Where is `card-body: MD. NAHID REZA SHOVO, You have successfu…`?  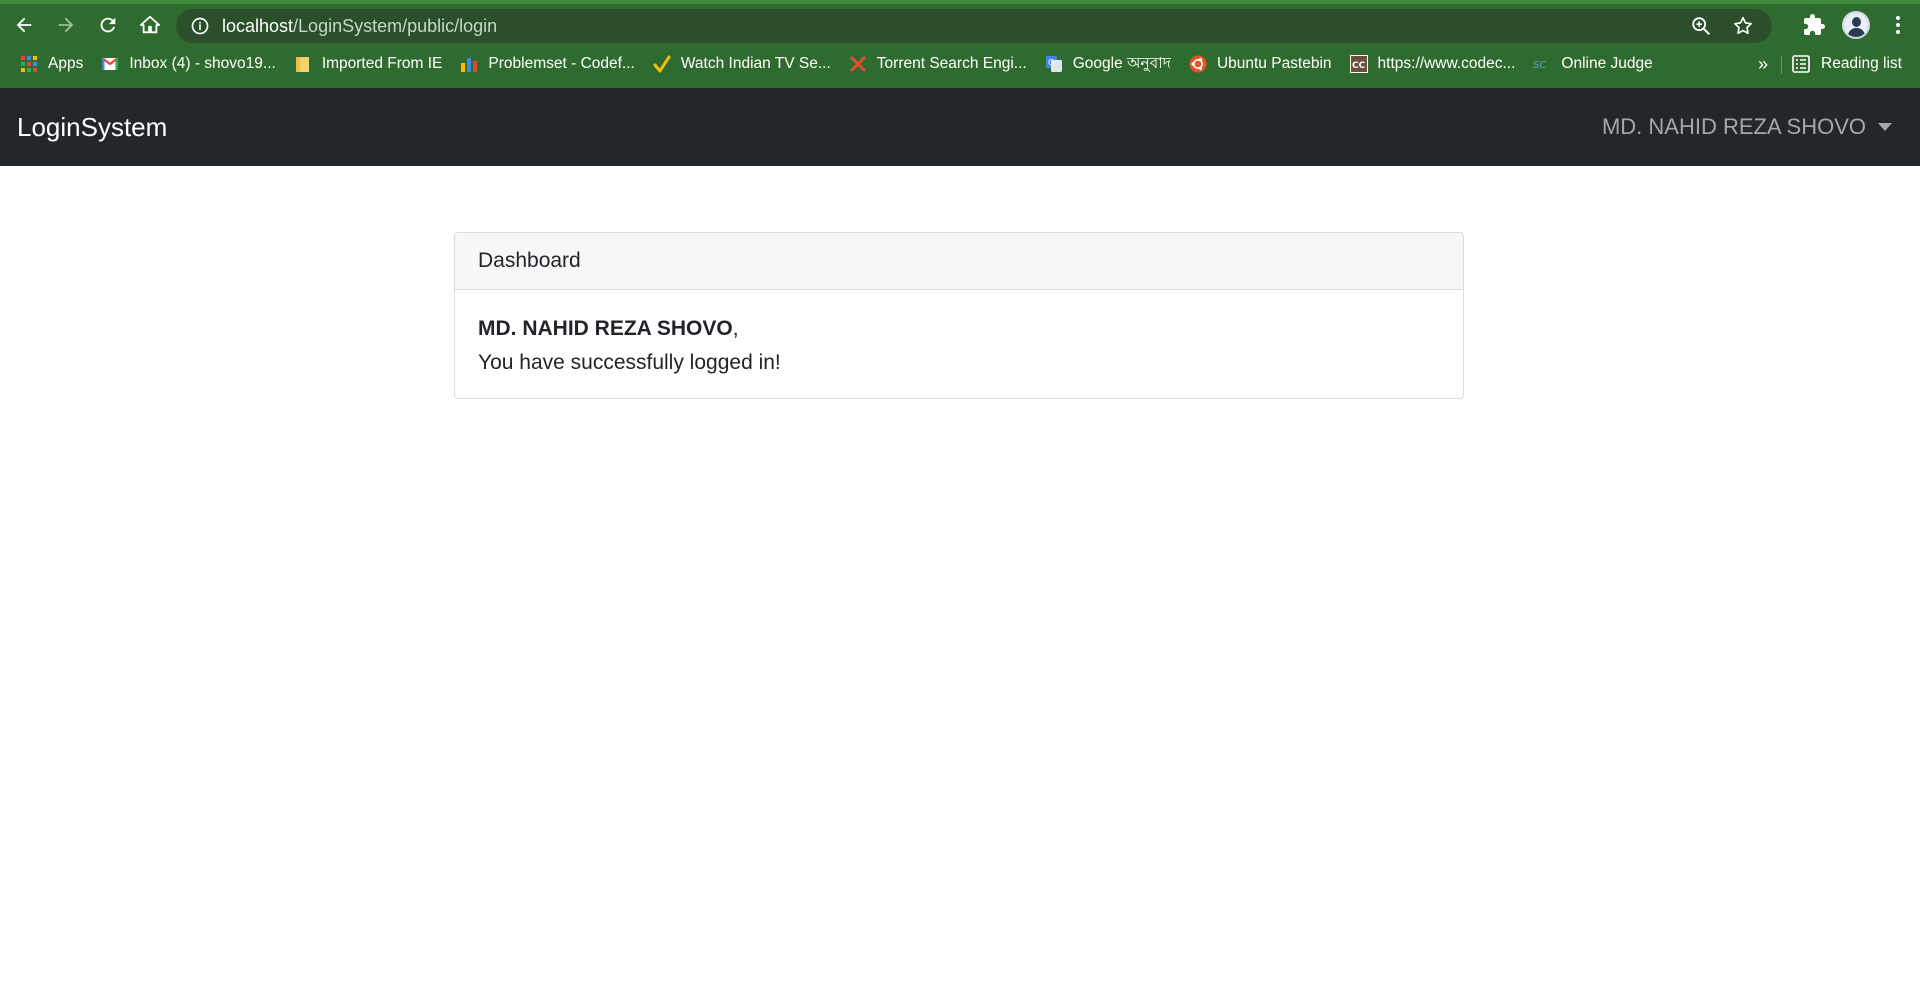
card-body: MD. NAHID REZA SHOVO, You have successfu… is located at coordinates (959, 346).